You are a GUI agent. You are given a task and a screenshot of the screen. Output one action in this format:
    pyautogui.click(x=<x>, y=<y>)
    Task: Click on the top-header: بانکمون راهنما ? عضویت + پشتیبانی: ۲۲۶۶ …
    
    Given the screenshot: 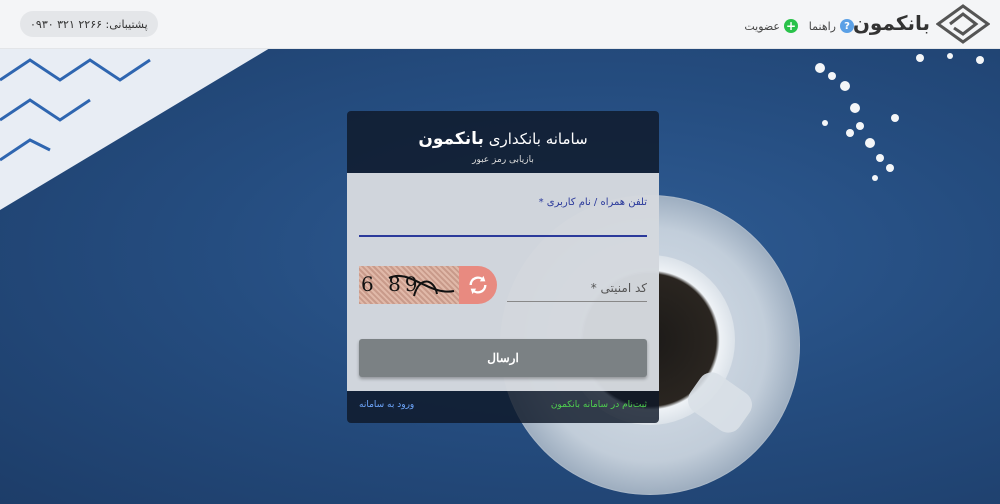 What is the action you would take?
    pyautogui.click(x=500, y=24)
    